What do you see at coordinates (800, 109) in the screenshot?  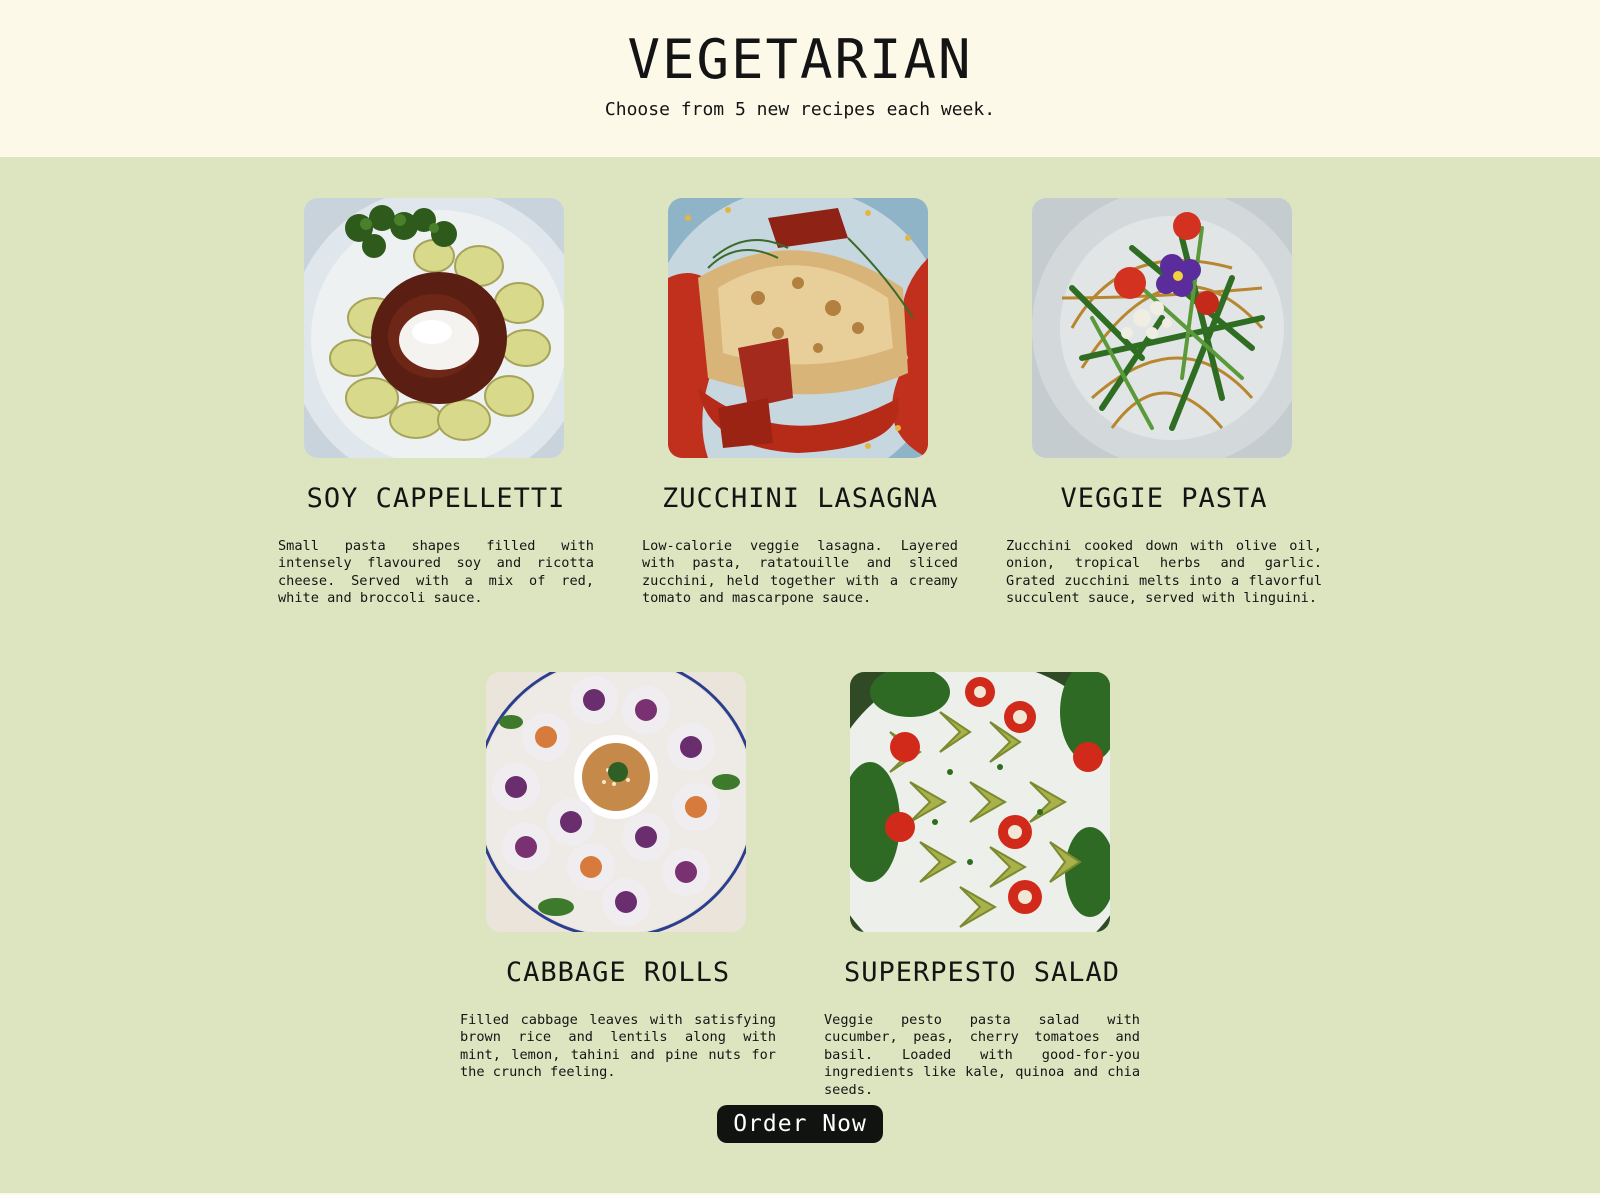 I see `page-subtitle: Choose from 5 new recipes each week.` at bounding box center [800, 109].